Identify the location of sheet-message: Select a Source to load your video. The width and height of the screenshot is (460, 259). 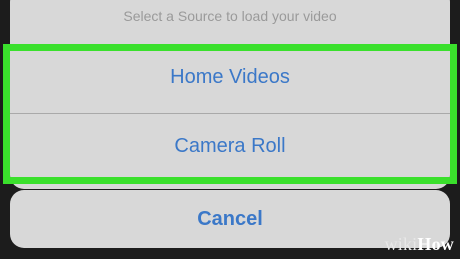
(230, 16).